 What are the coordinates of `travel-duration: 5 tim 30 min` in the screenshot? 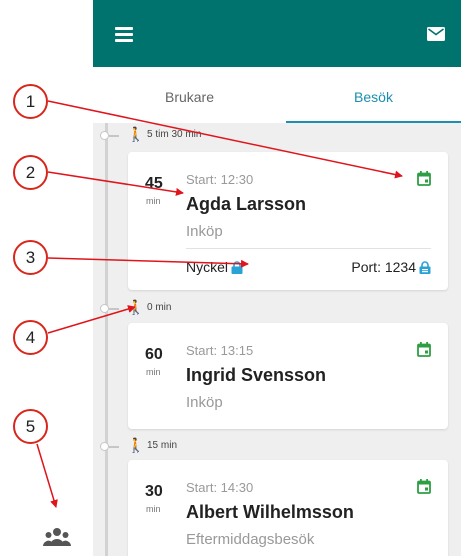 It's located at (174, 134).